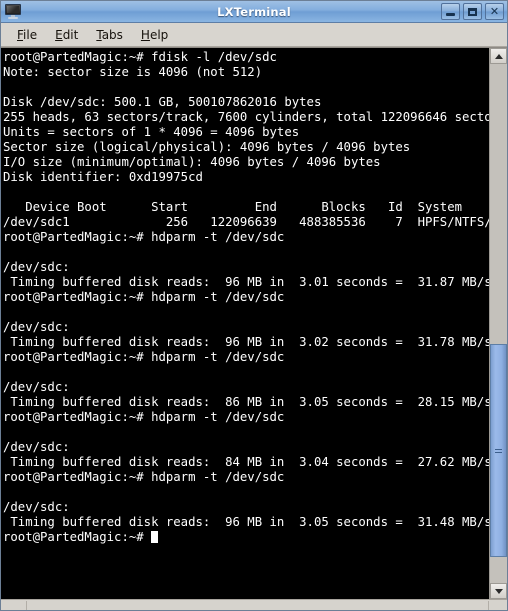 This screenshot has height=611, width=508. I want to click on maximize-icon, so click(472, 11).